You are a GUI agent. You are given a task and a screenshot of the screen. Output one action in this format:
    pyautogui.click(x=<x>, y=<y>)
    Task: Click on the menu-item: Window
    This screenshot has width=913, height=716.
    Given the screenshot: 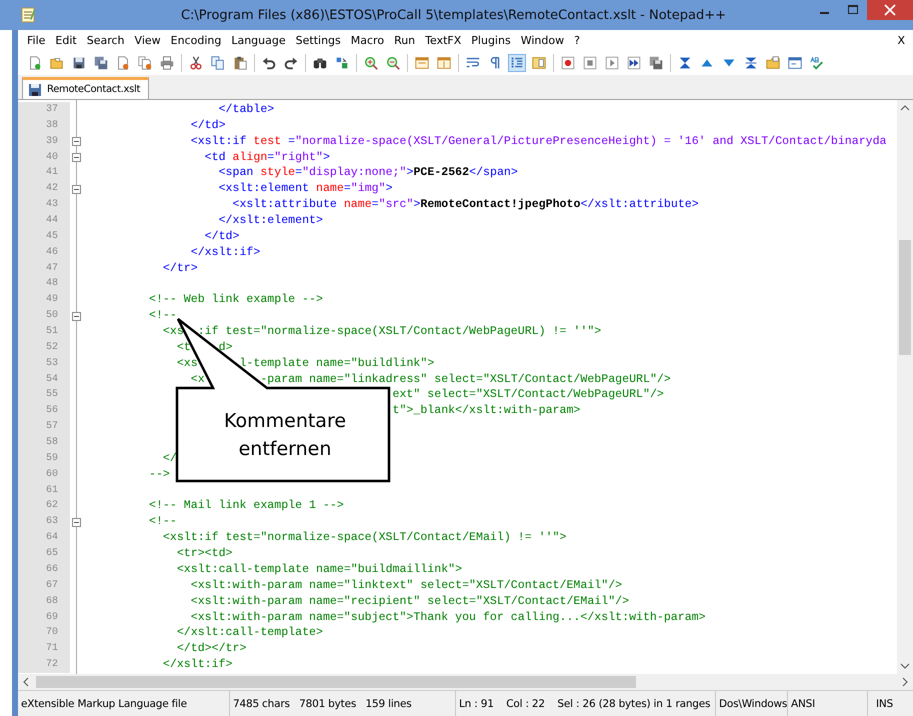 What is the action you would take?
    pyautogui.click(x=543, y=40)
    